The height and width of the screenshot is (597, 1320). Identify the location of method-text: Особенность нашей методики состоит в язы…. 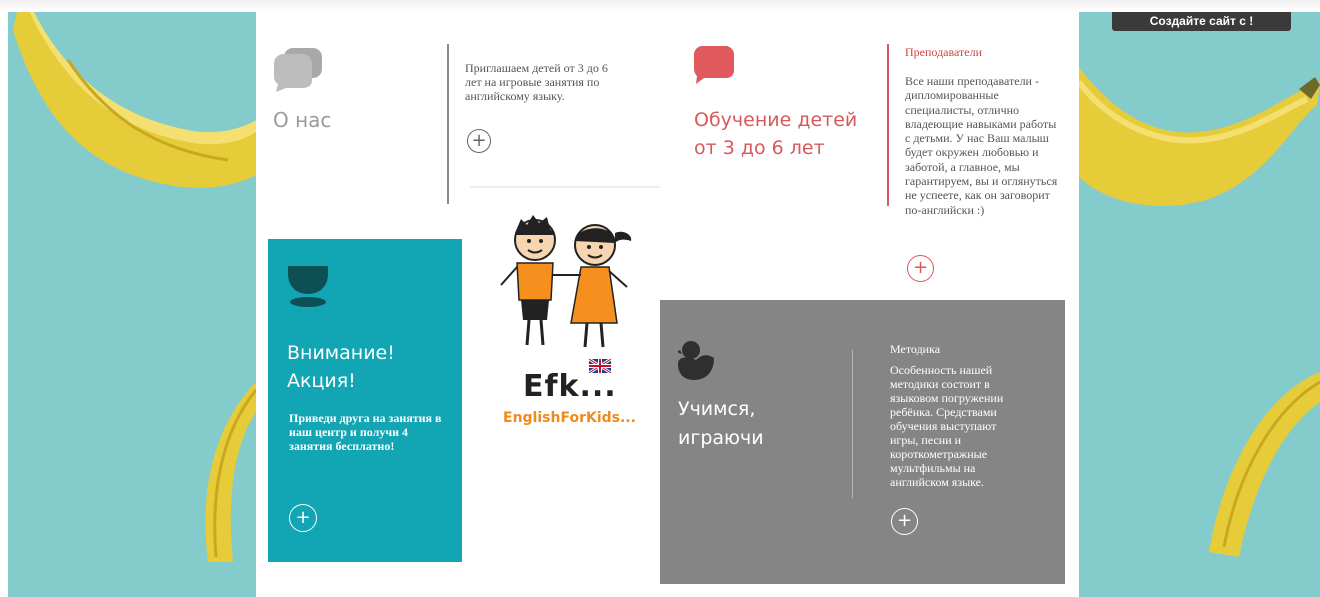
(947, 426).